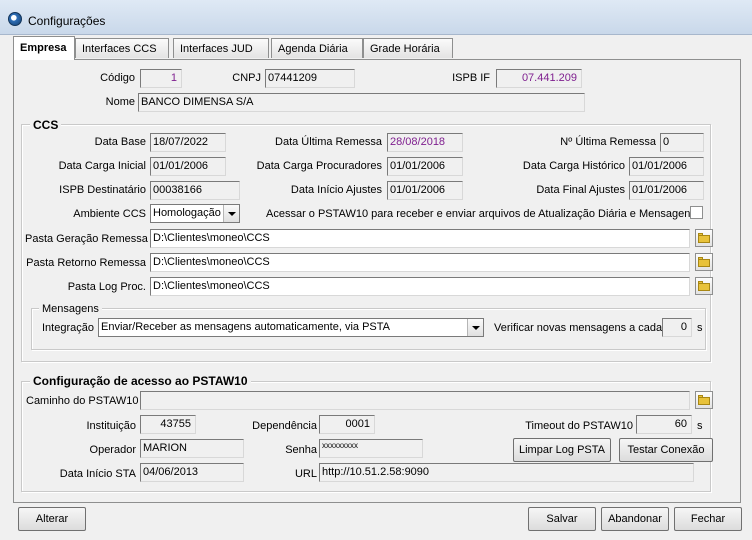 This screenshot has height=540, width=752. I want to click on data-carga-historico-field: 01/01/2006, so click(666, 166).